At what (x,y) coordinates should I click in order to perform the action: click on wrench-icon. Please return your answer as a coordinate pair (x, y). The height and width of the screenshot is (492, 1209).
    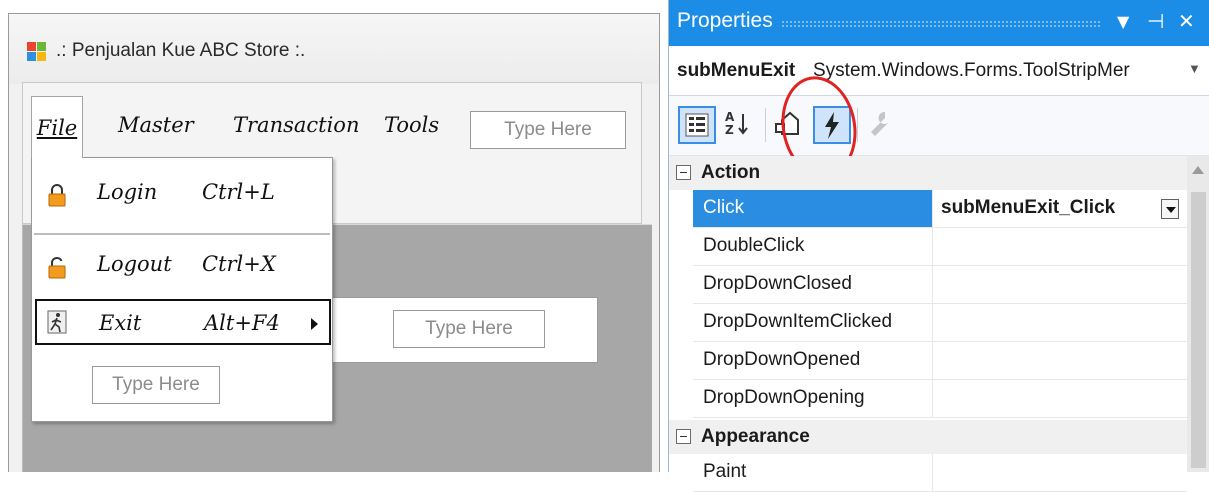
    Looking at the image, I should click on (880, 123).